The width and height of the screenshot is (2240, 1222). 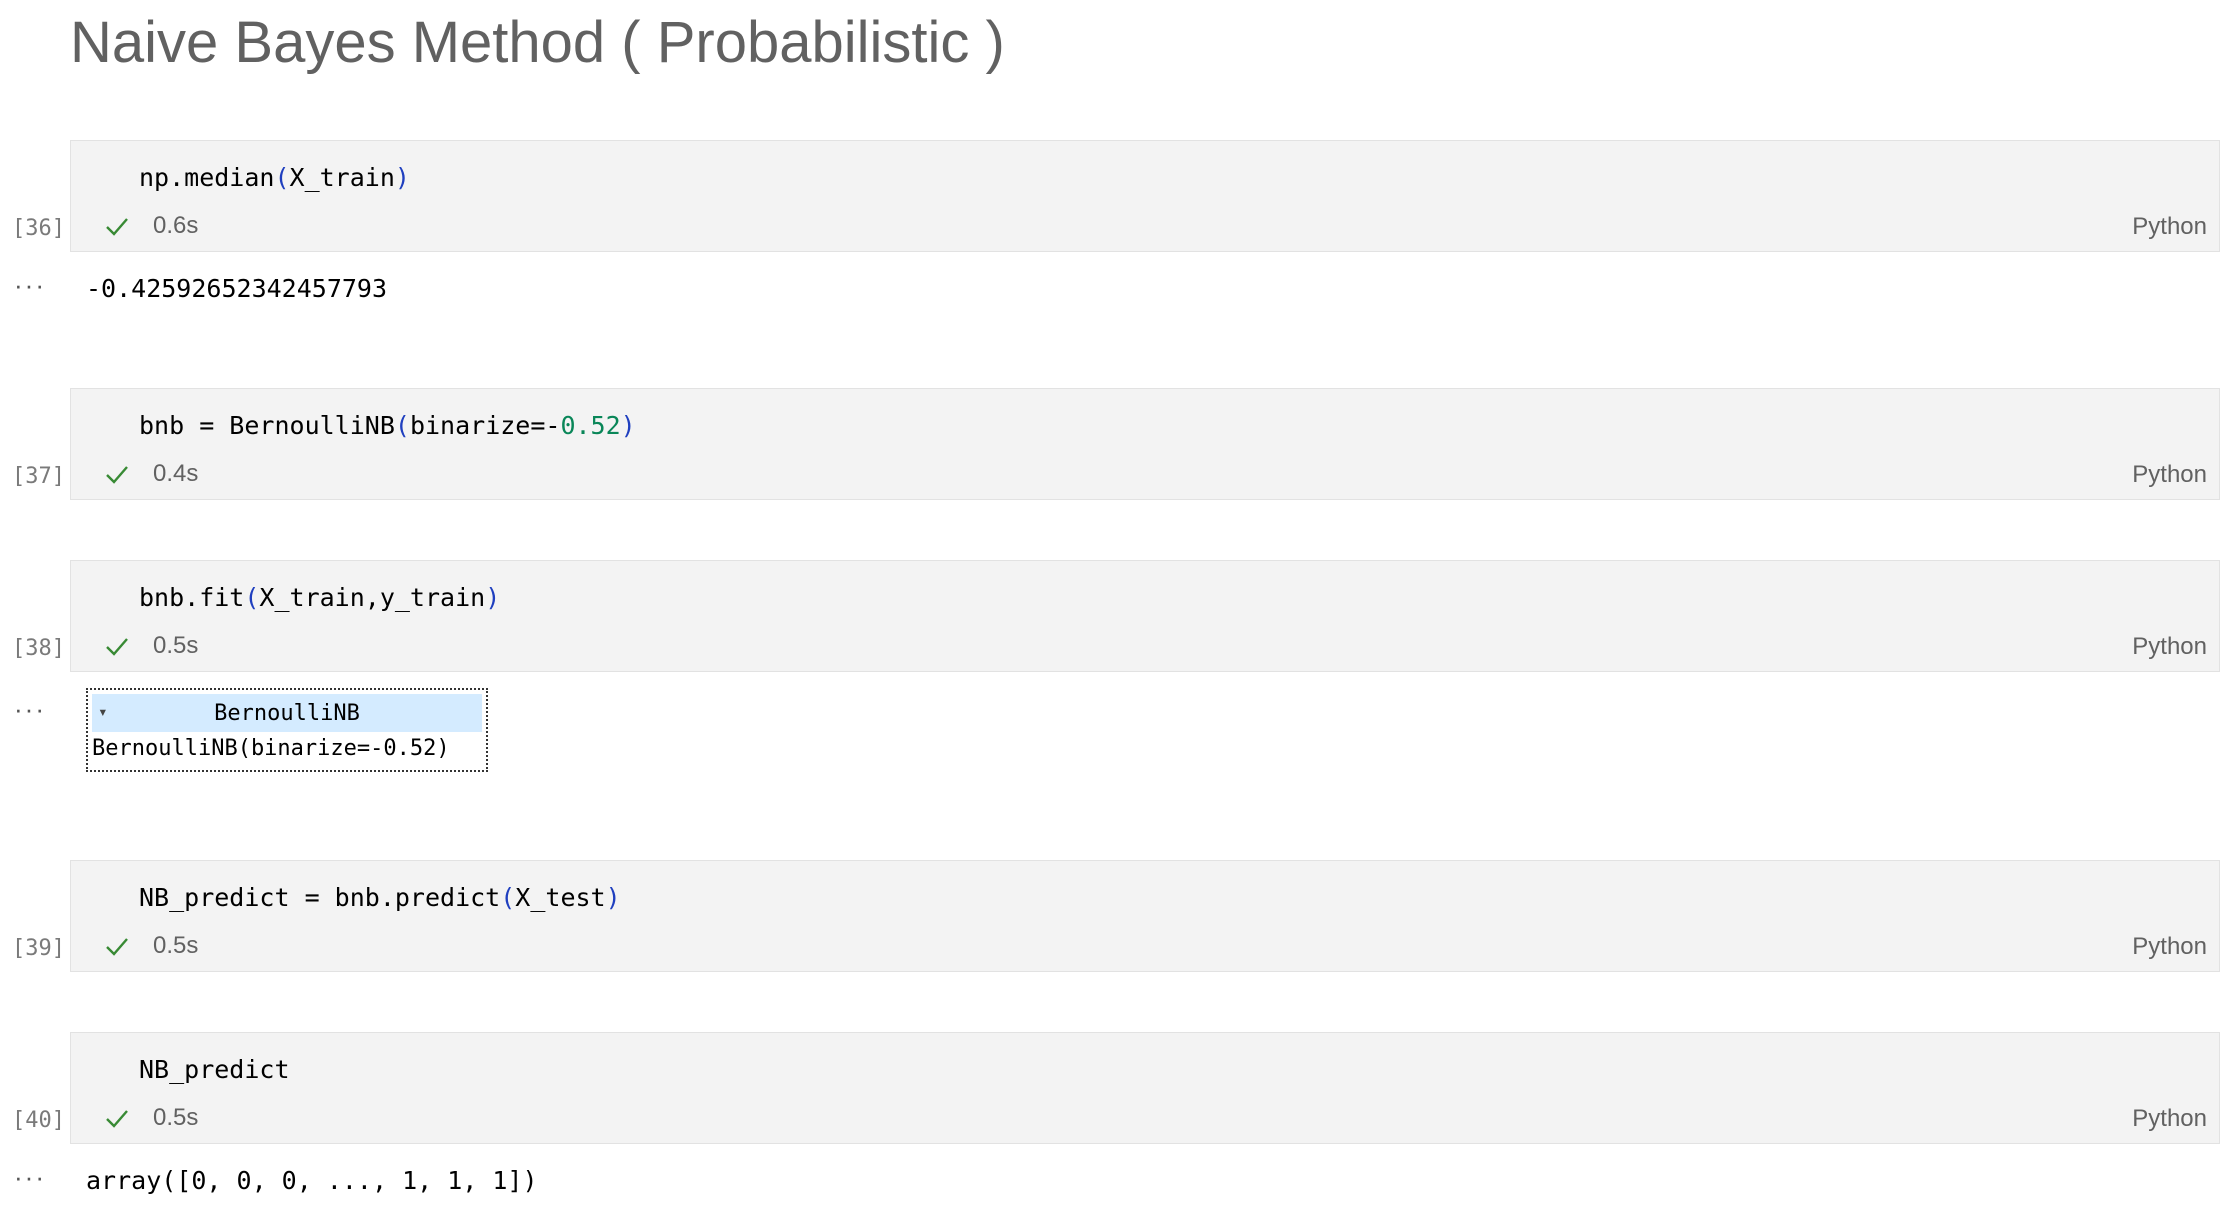 What do you see at coordinates (150, 474) in the screenshot?
I see `cell-status: 0.4s` at bounding box center [150, 474].